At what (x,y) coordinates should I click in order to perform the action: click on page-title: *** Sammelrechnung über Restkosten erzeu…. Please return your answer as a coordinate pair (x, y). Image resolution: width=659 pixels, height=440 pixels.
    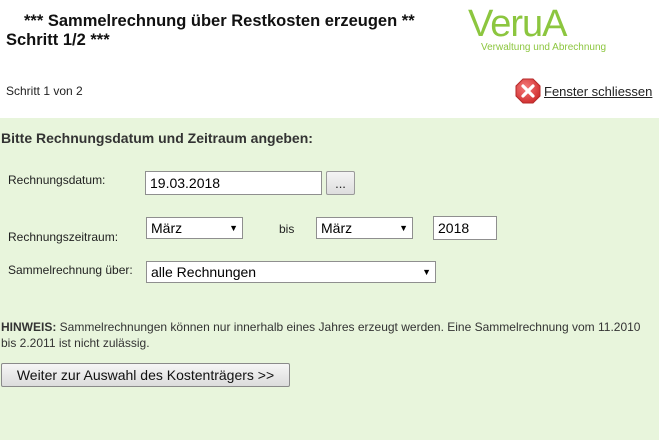
    Looking at the image, I should click on (236, 31).